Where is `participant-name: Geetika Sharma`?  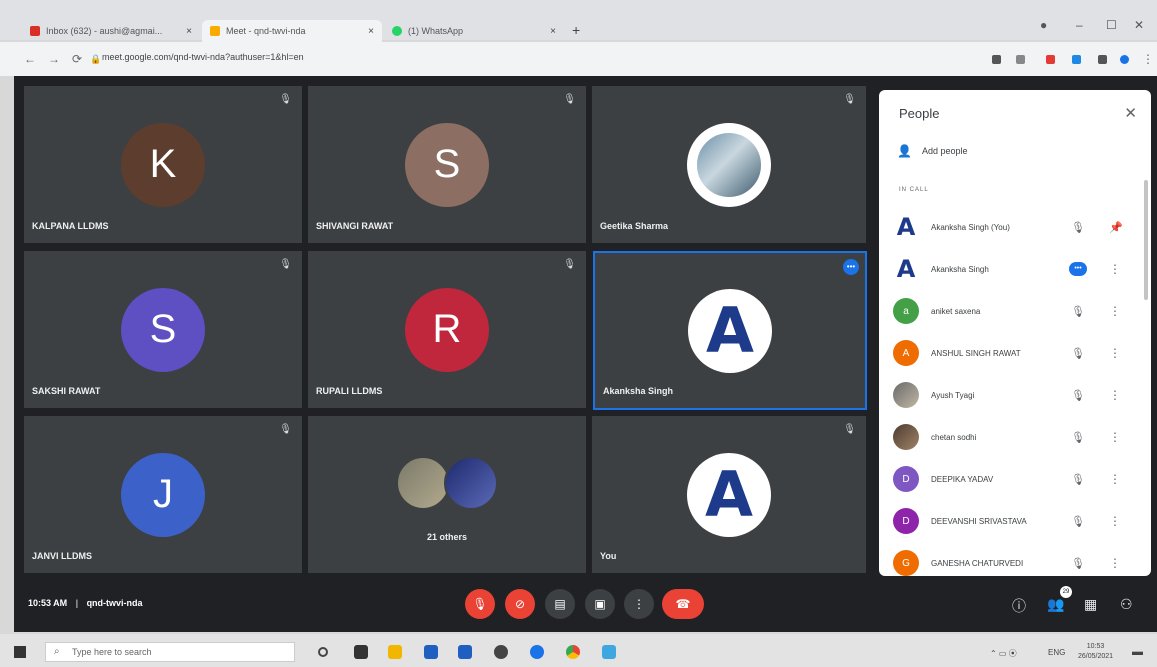
participant-name: Geetika Sharma is located at coordinates (634, 226).